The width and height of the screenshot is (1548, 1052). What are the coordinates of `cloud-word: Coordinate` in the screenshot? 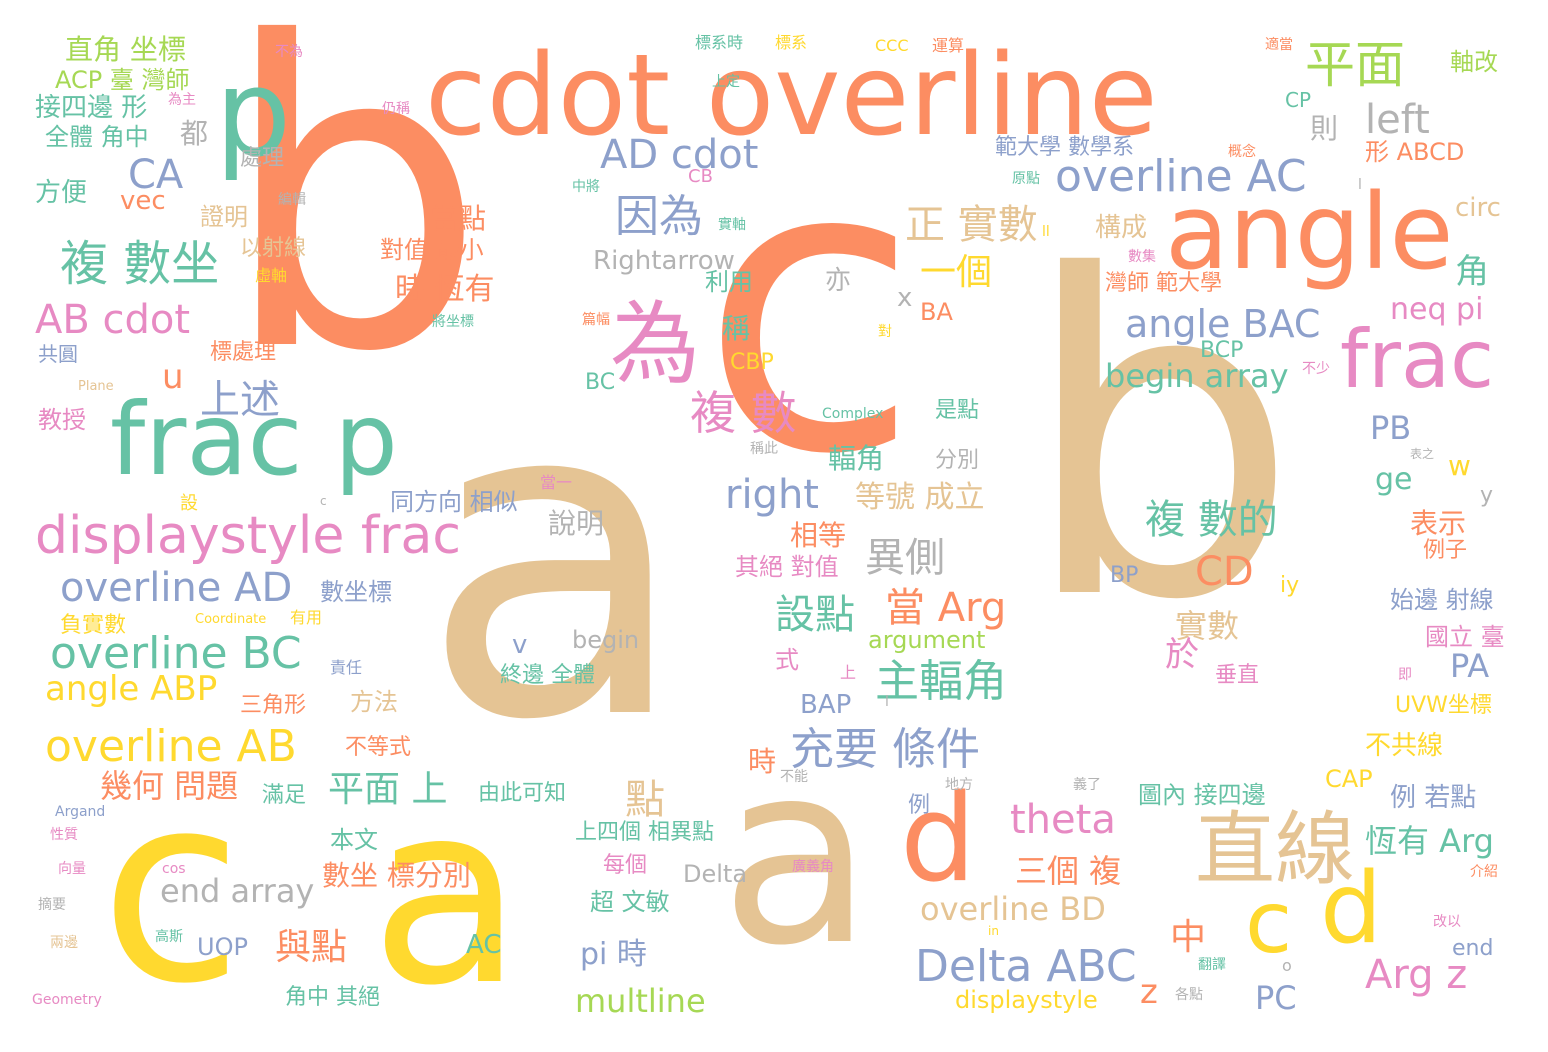 It's located at (231, 619).